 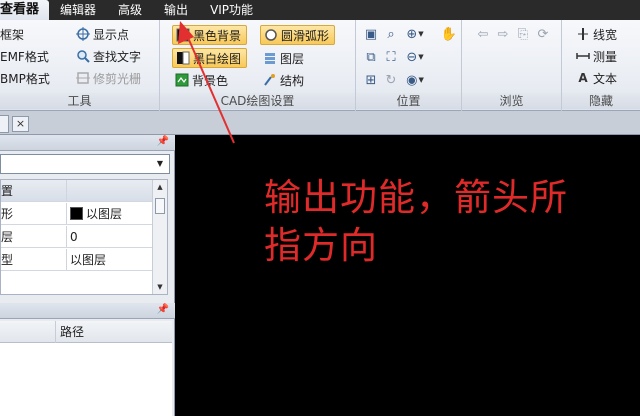 What do you see at coordinates (183, 58) in the screenshot?
I see `bw-drawing-icon` at bounding box center [183, 58].